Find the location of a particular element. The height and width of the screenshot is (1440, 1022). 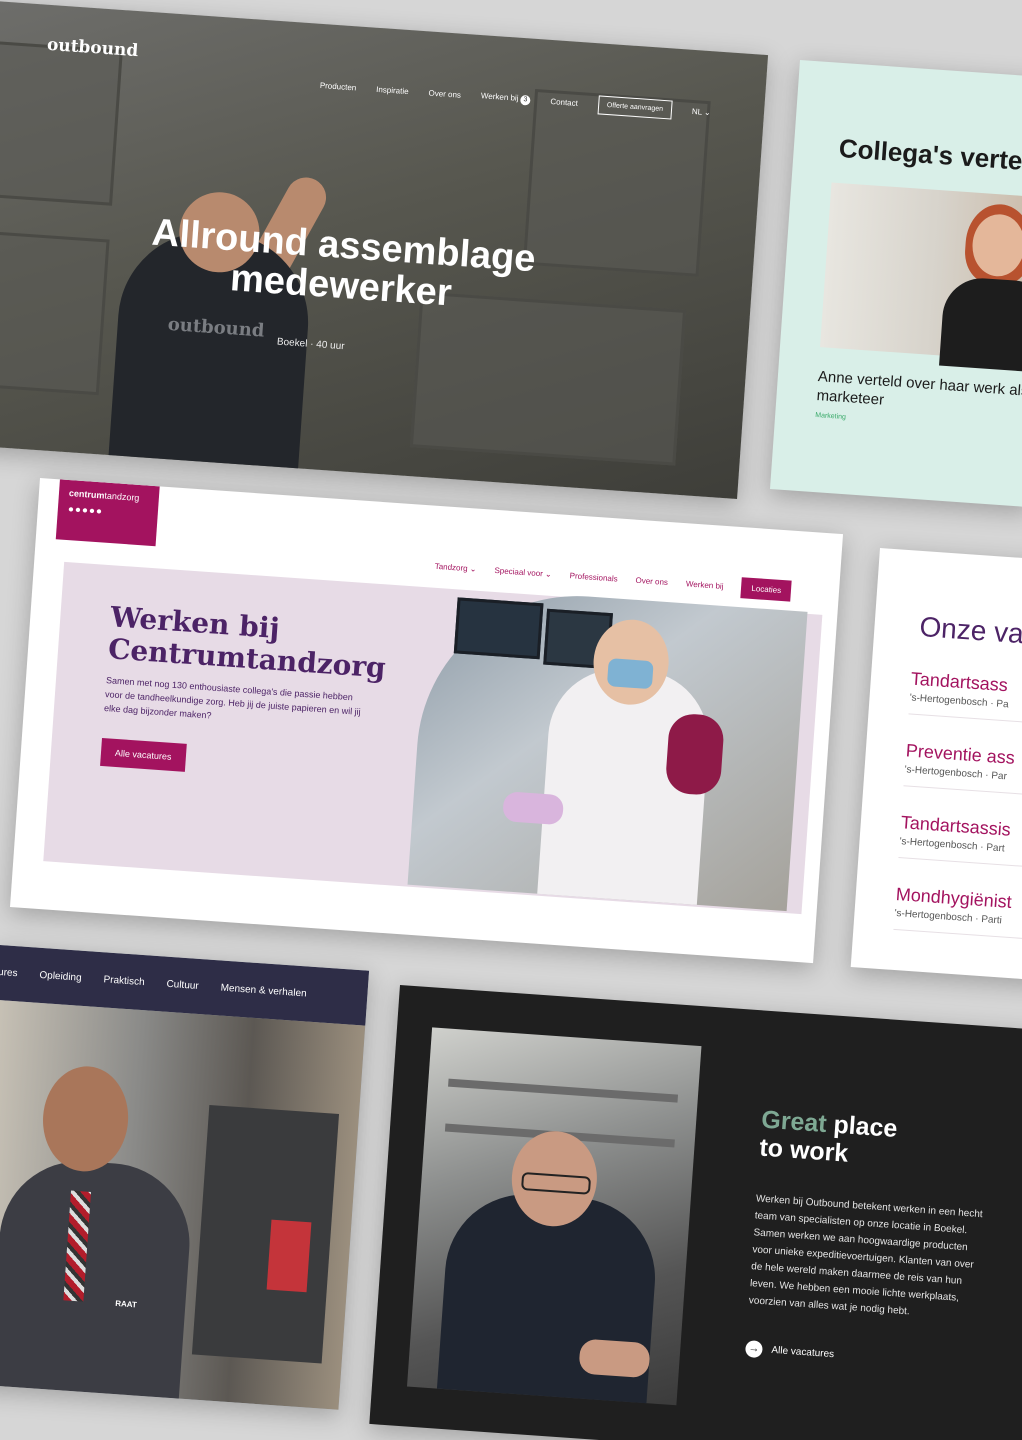

logo-wordmark: centrumtandzorg is located at coordinates (109, 496).